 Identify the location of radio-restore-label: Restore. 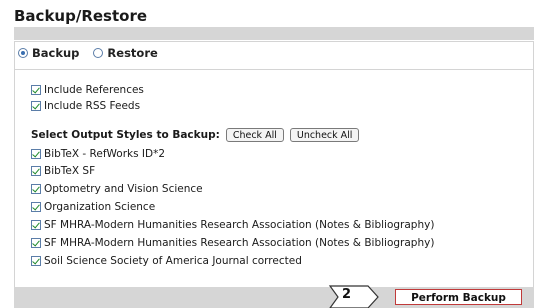
(132, 53).